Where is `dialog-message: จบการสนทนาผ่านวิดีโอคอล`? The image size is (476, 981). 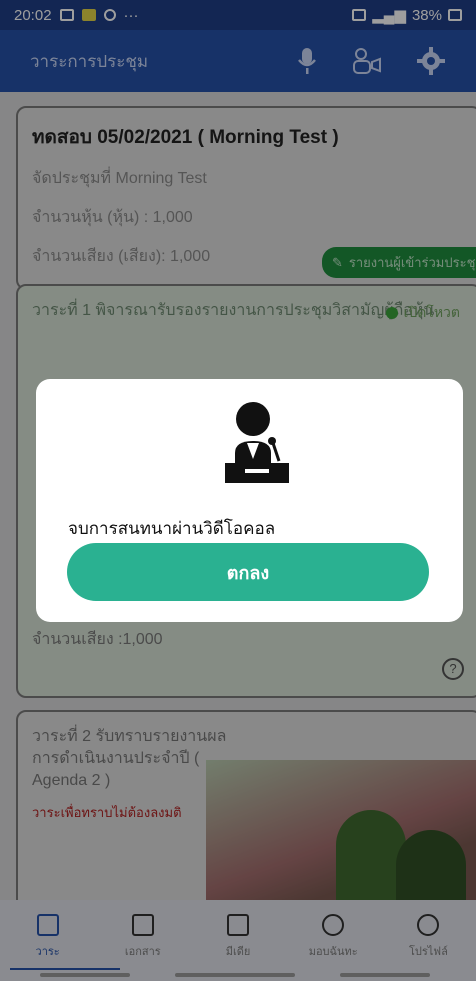
dialog-message: จบการสนทนาผ่านวิดีโอคอล is located at coordinates (172, 528).